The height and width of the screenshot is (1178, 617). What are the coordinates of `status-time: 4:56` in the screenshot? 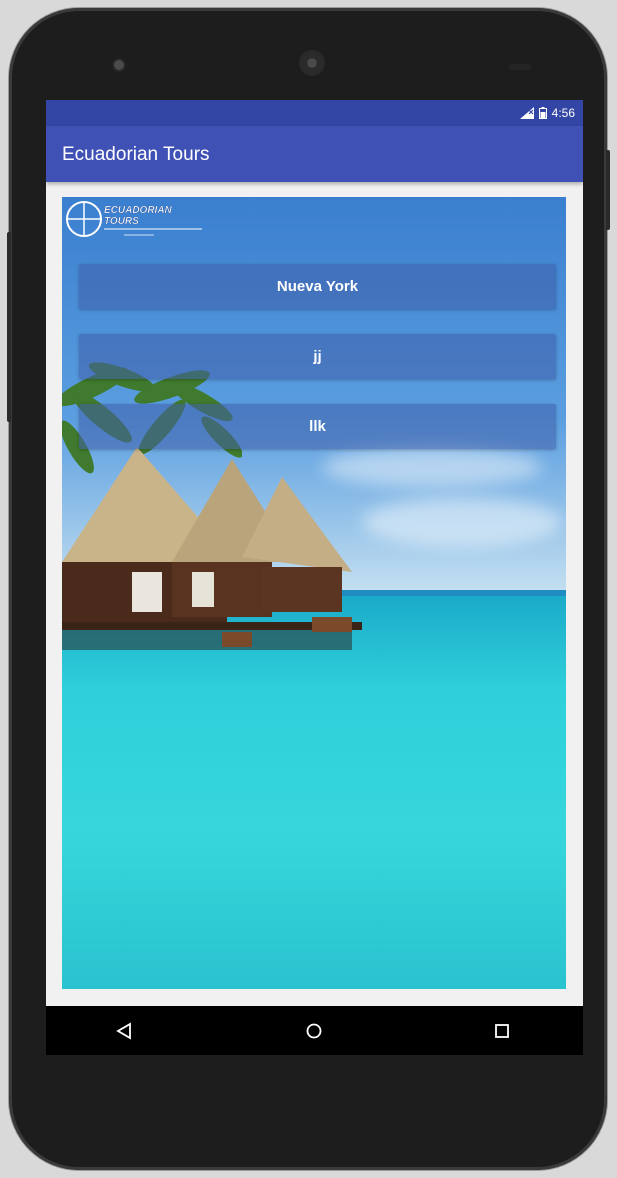 It's located at (563, 113).